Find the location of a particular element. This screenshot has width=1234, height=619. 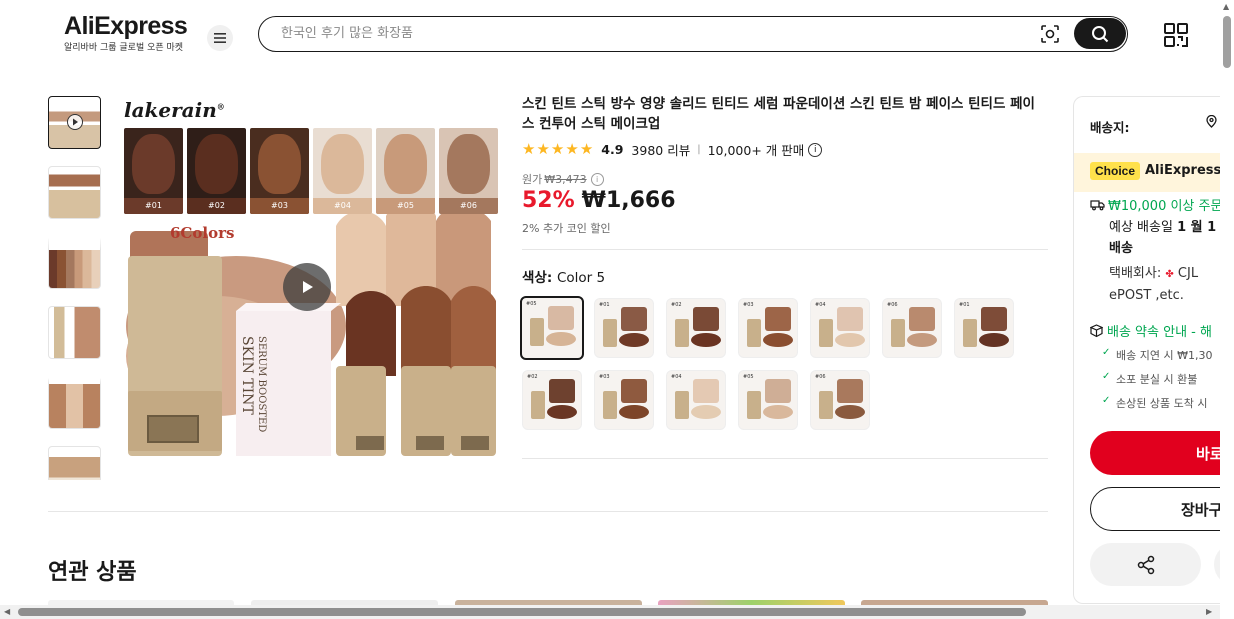

scroll-right-arrow: ▶ is located at coordinates (1209, 611).